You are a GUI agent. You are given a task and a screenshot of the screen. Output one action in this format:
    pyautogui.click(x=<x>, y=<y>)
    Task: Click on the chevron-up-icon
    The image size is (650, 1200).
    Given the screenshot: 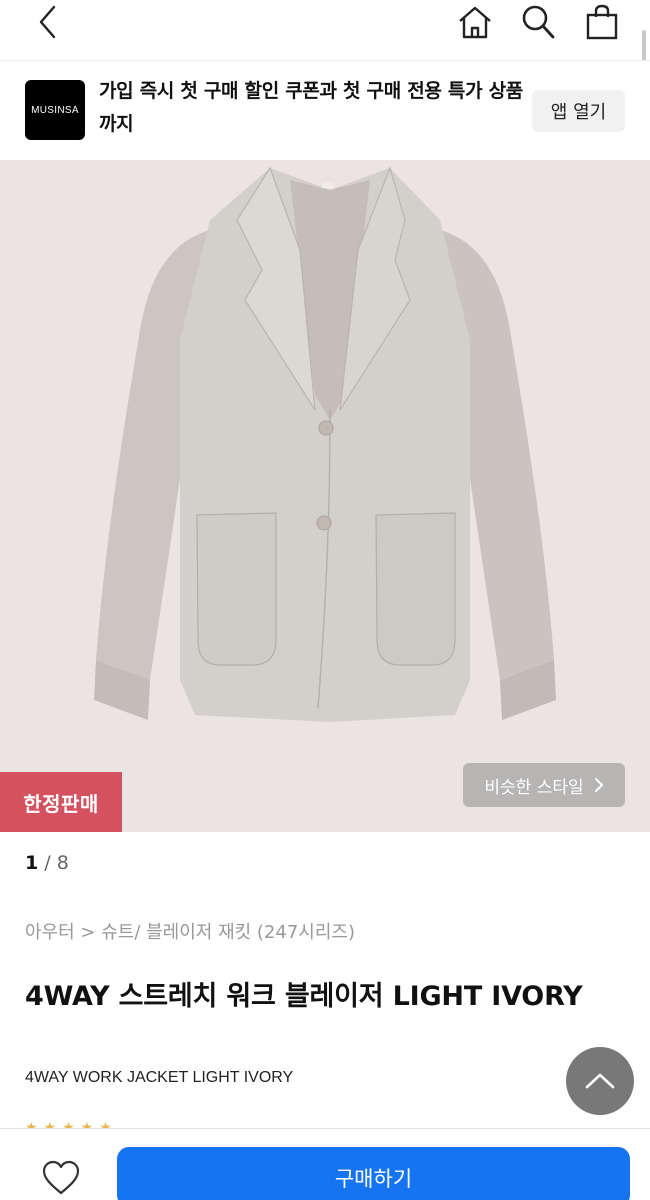 What is the action you would take?
    pyautogui.click(x=600, y=1081)
    